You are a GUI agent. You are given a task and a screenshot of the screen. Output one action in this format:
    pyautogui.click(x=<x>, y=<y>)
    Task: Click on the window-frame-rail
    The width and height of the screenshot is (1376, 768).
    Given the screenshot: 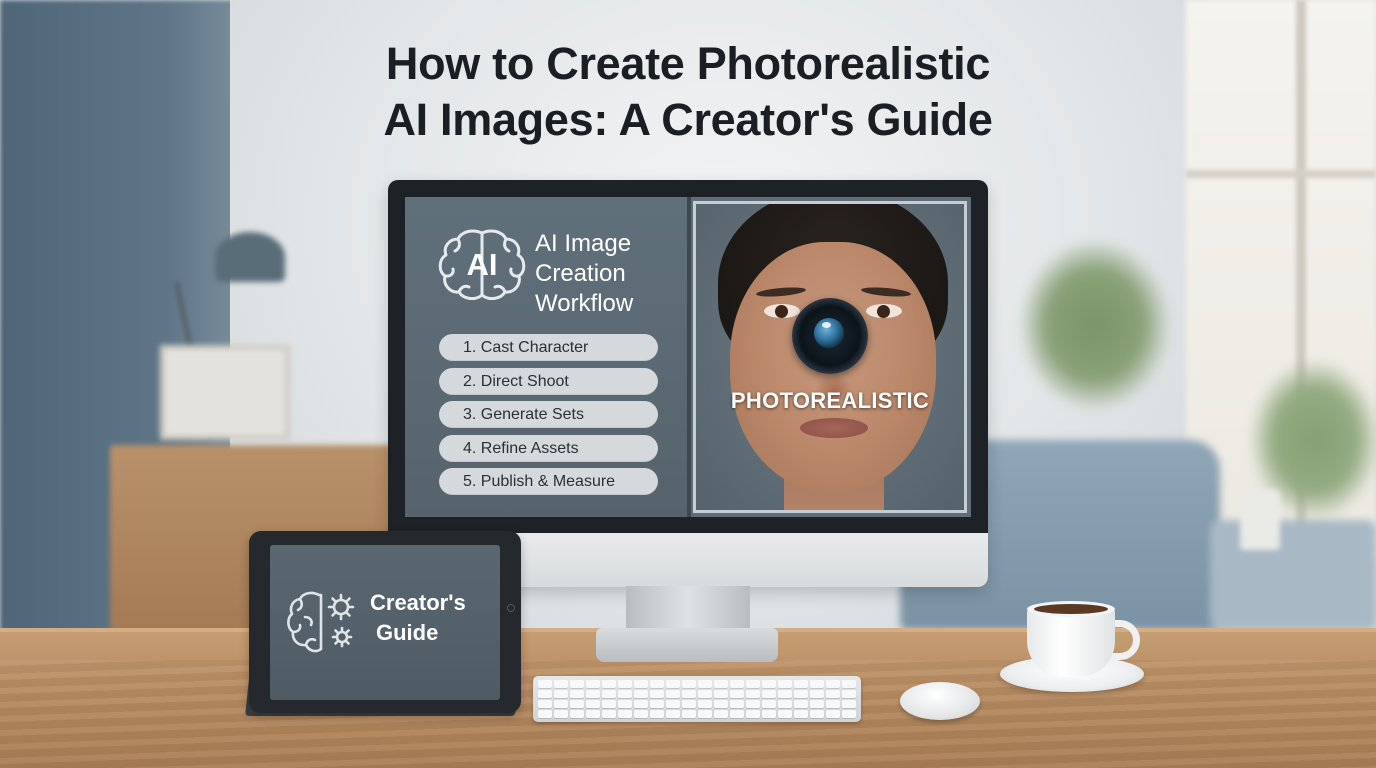 What is the action you would take?
    pyautogui.click(x=1281, y=174)
    